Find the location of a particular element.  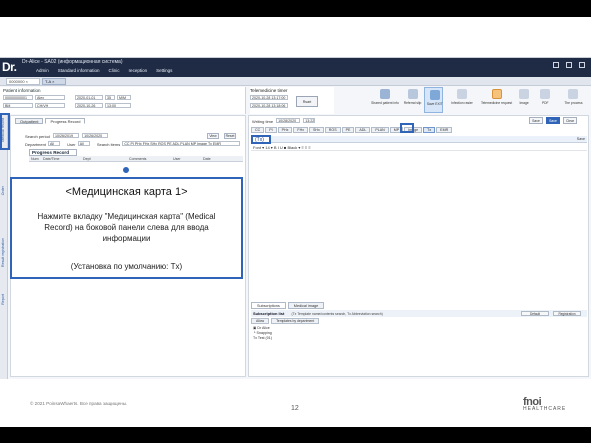

tab-plan: PLAN is located at coordinates (380, 130).